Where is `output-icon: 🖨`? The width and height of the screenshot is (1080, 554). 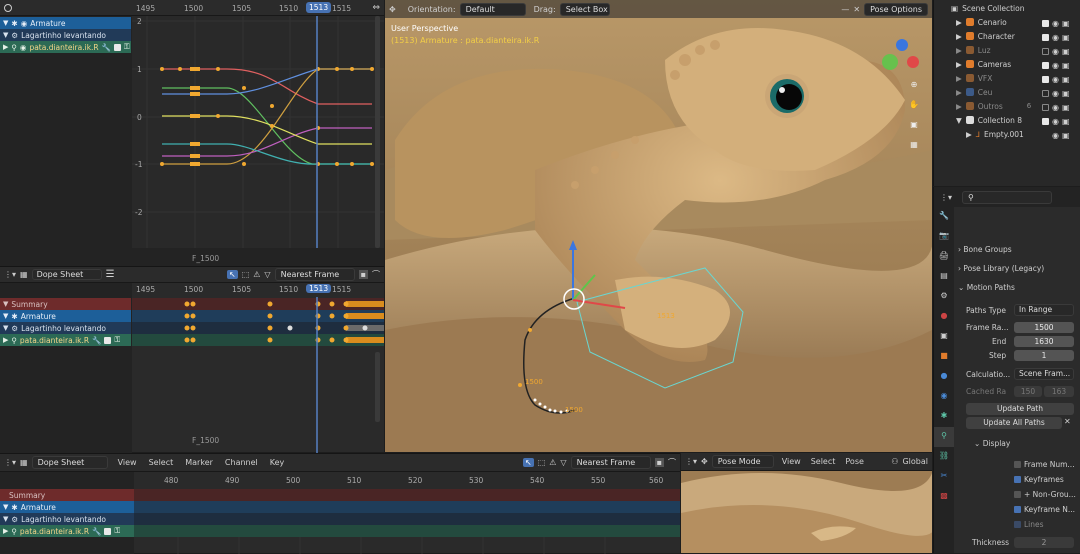
output-icon: 🖨 is located at coordinates (944, 257).